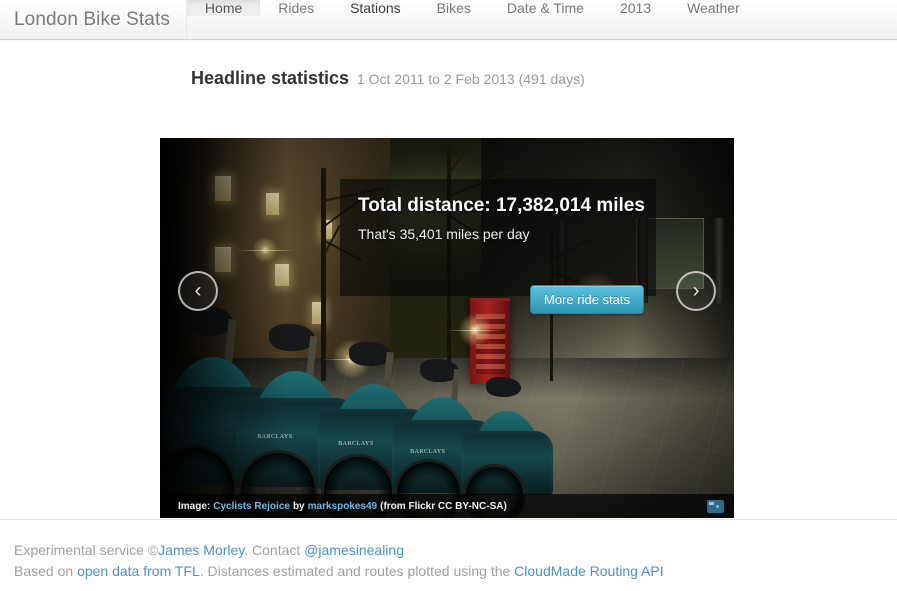  I want to click on footer-link-cloudmade: CloudMade Routing API, so click(588, 571).